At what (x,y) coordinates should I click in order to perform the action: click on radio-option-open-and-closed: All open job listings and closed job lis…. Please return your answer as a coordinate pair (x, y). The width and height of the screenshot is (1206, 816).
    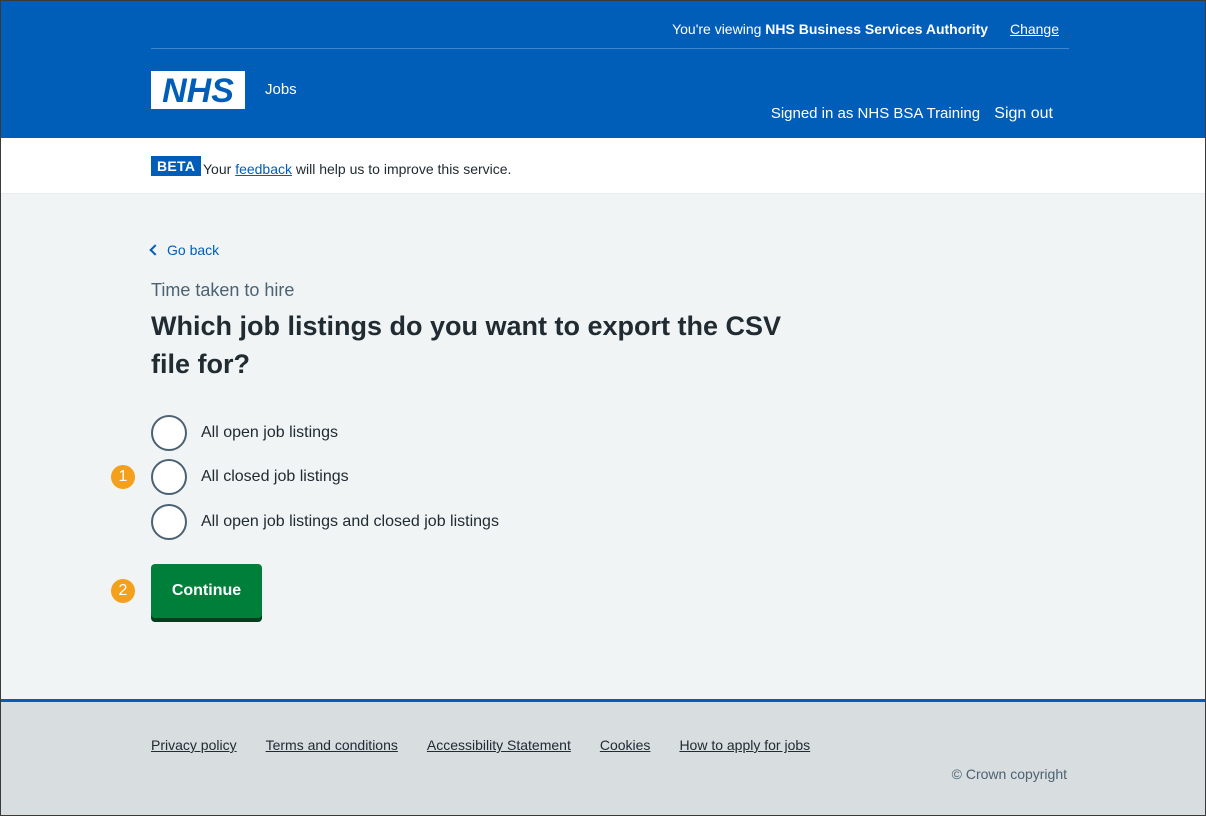
    Looking at the image, I should click on (325, 522).